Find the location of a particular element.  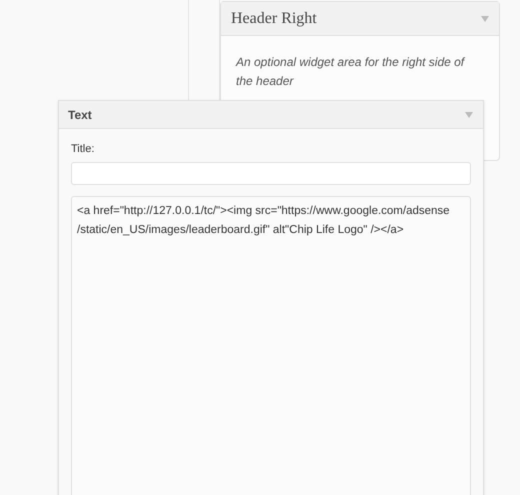

panel-title: Header Right is located at coordinates (274, 18).